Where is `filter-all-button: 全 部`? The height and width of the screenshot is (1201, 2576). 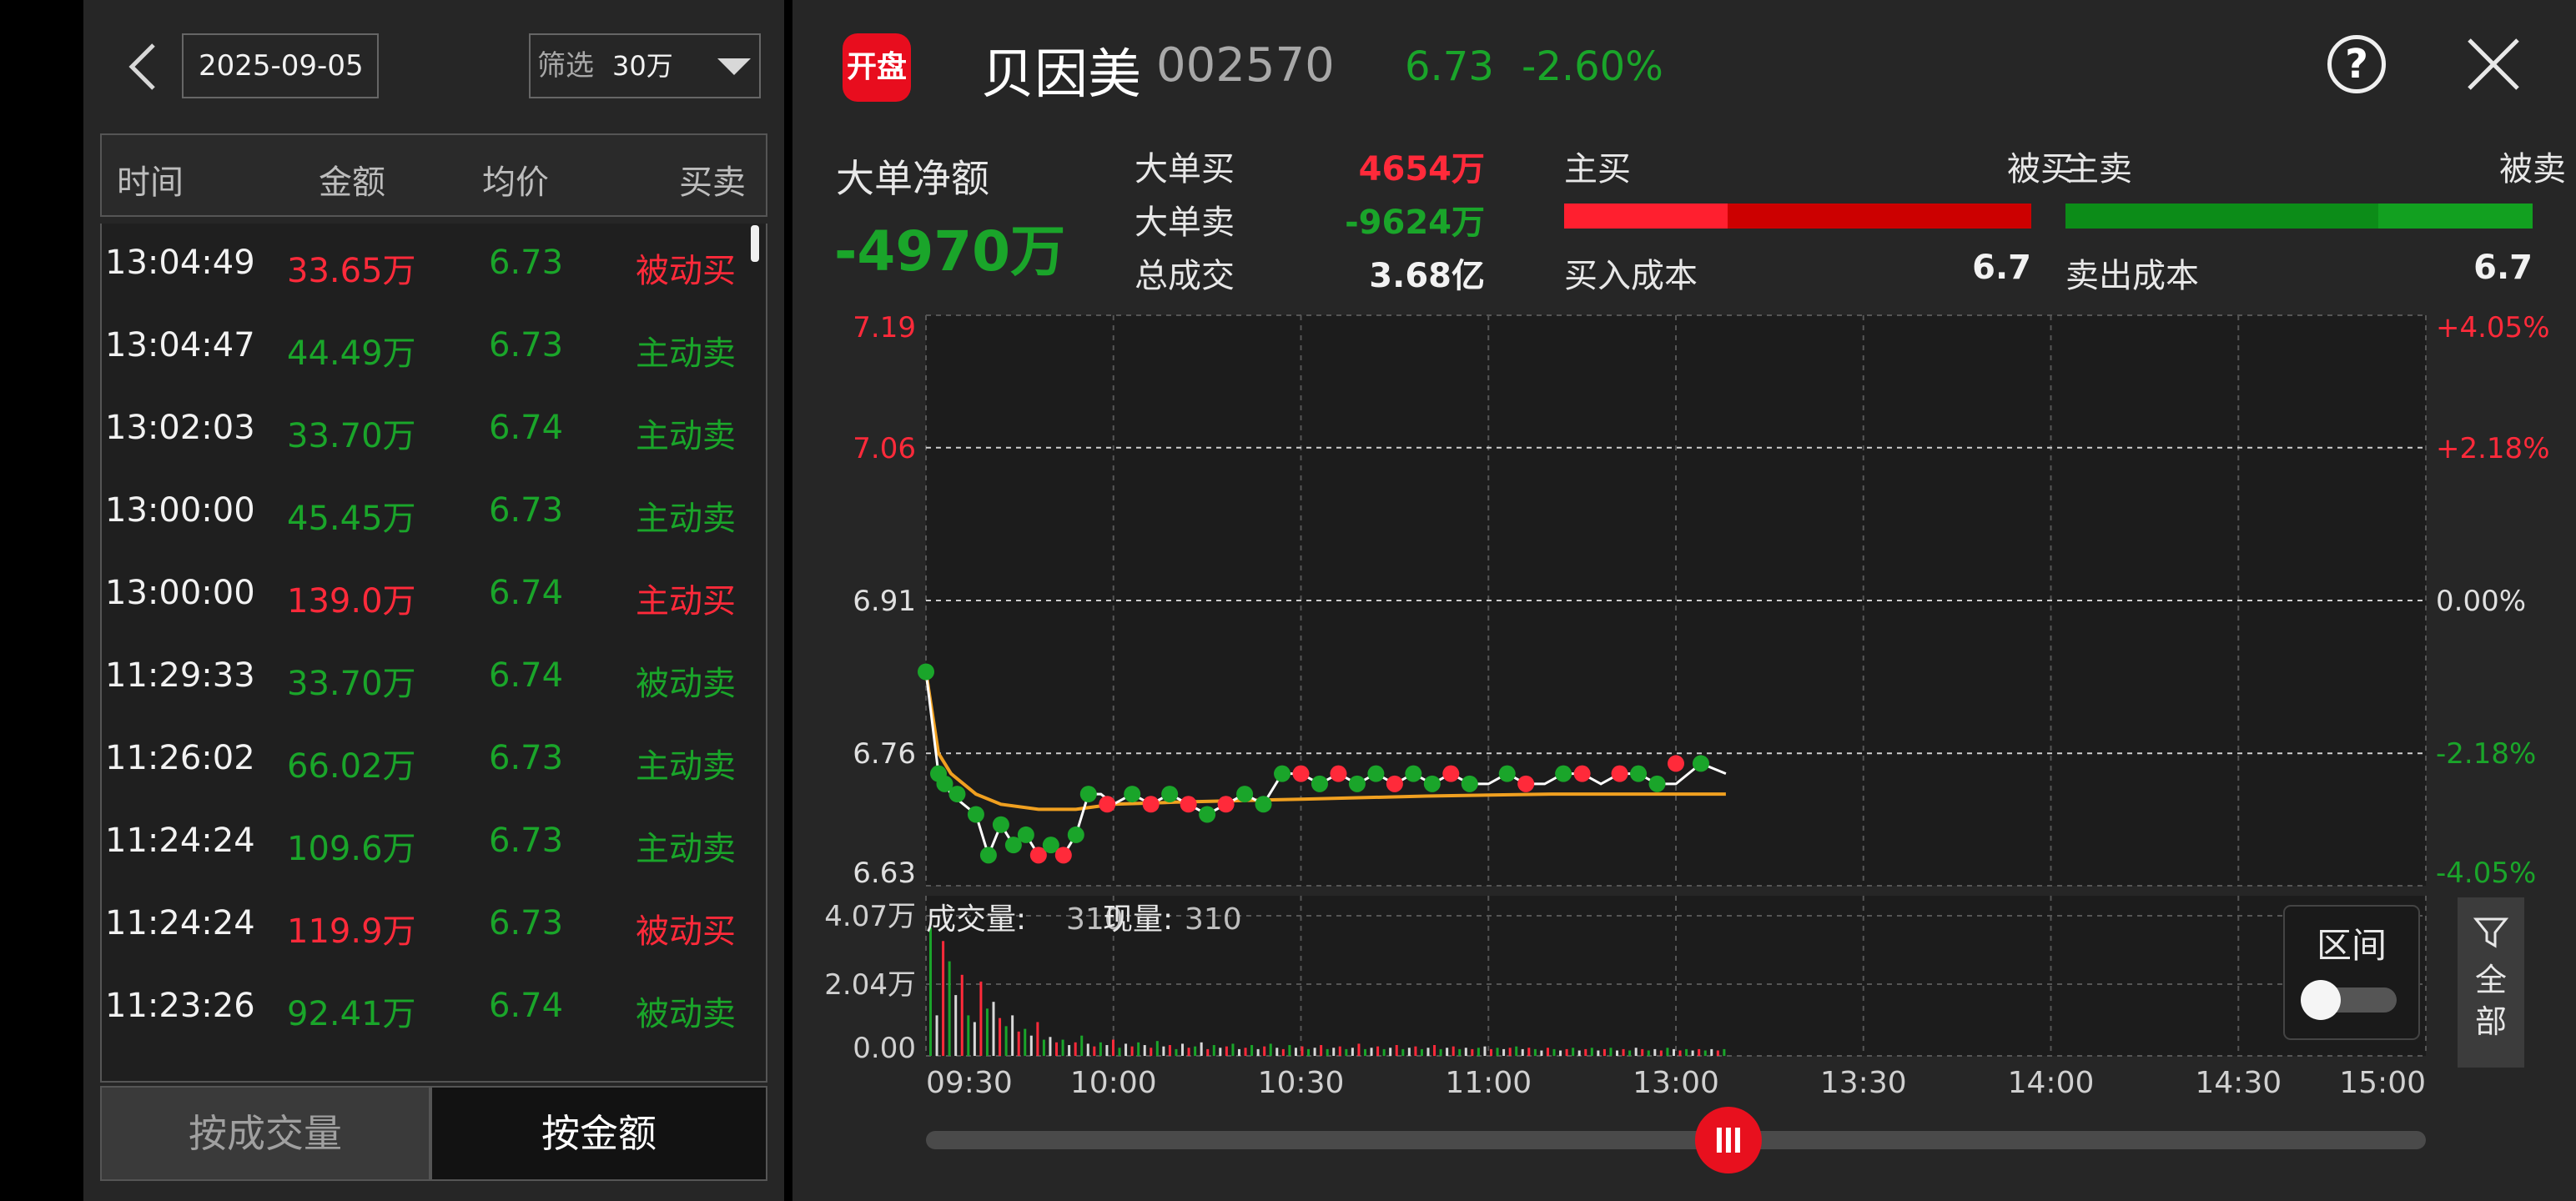 filter-all-button: 全 部 is located at coordinates (2491, 983).